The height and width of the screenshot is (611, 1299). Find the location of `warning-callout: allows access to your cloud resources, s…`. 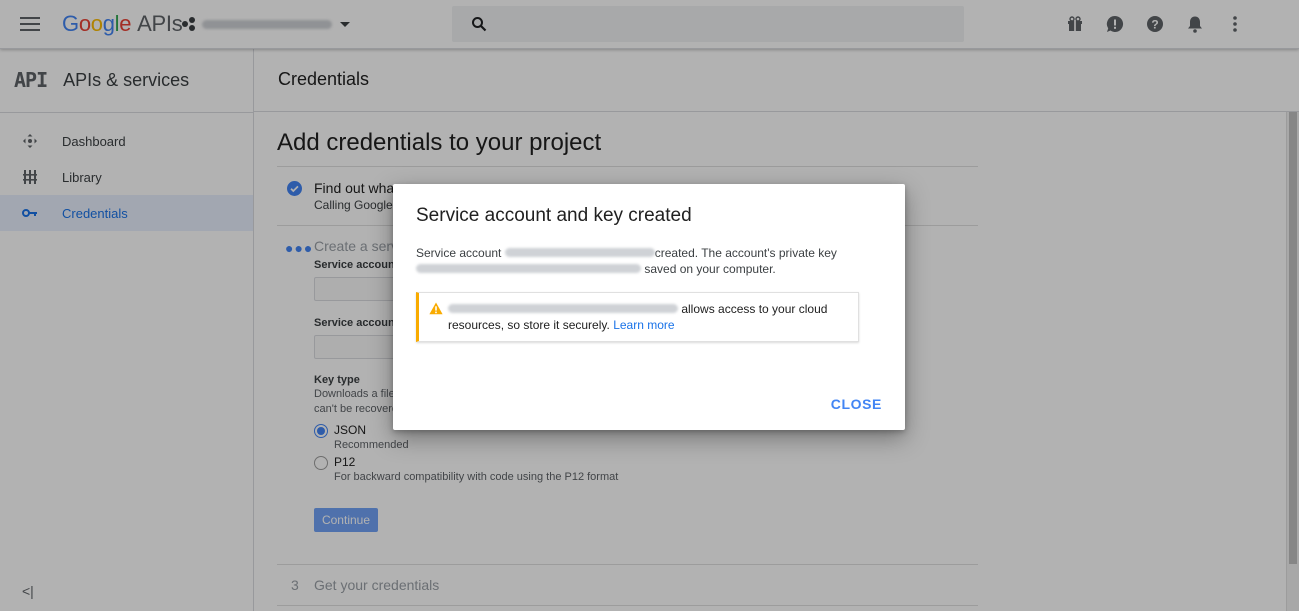

warning-callout: allows access to your cloud resources, s… is located at coordinates (637, 317).